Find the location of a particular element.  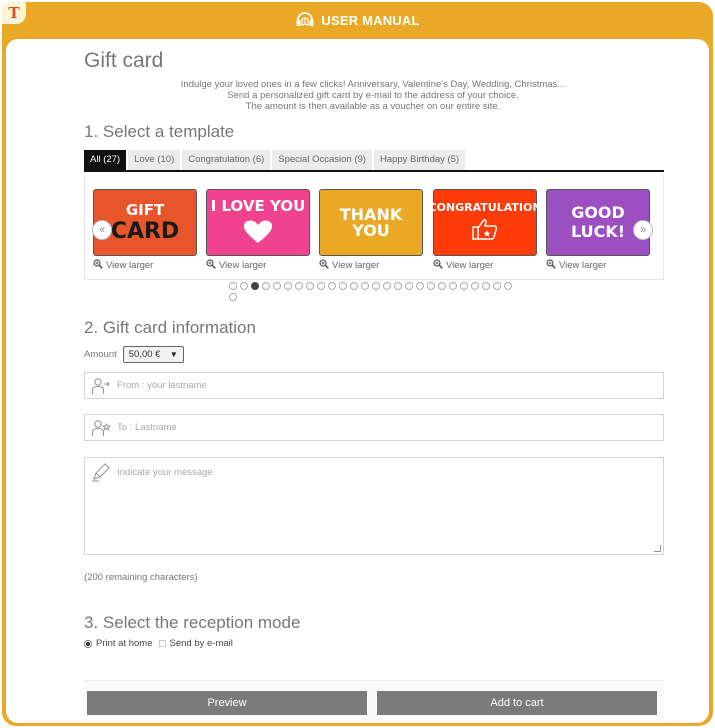

from-field: From : your lastname is located at coordinates (374, 385).